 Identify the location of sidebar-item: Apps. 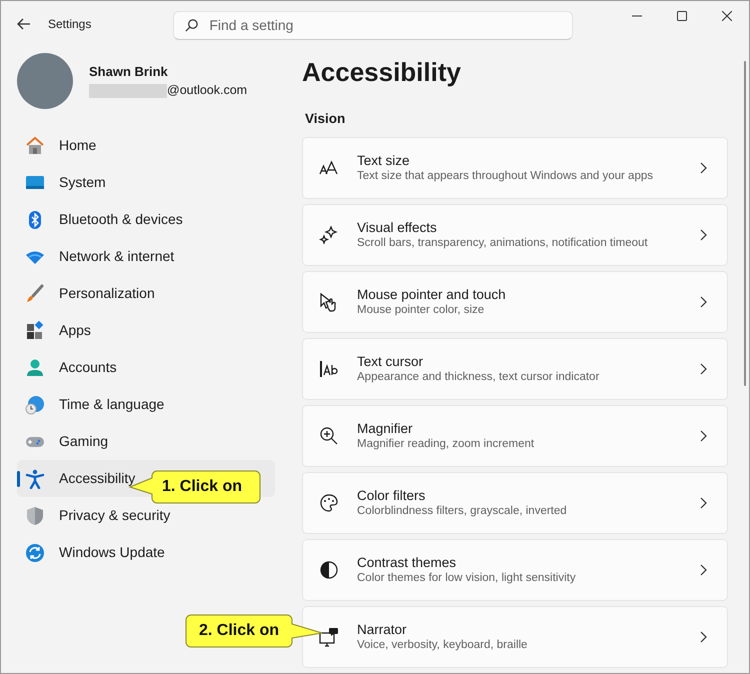
(146, 330).